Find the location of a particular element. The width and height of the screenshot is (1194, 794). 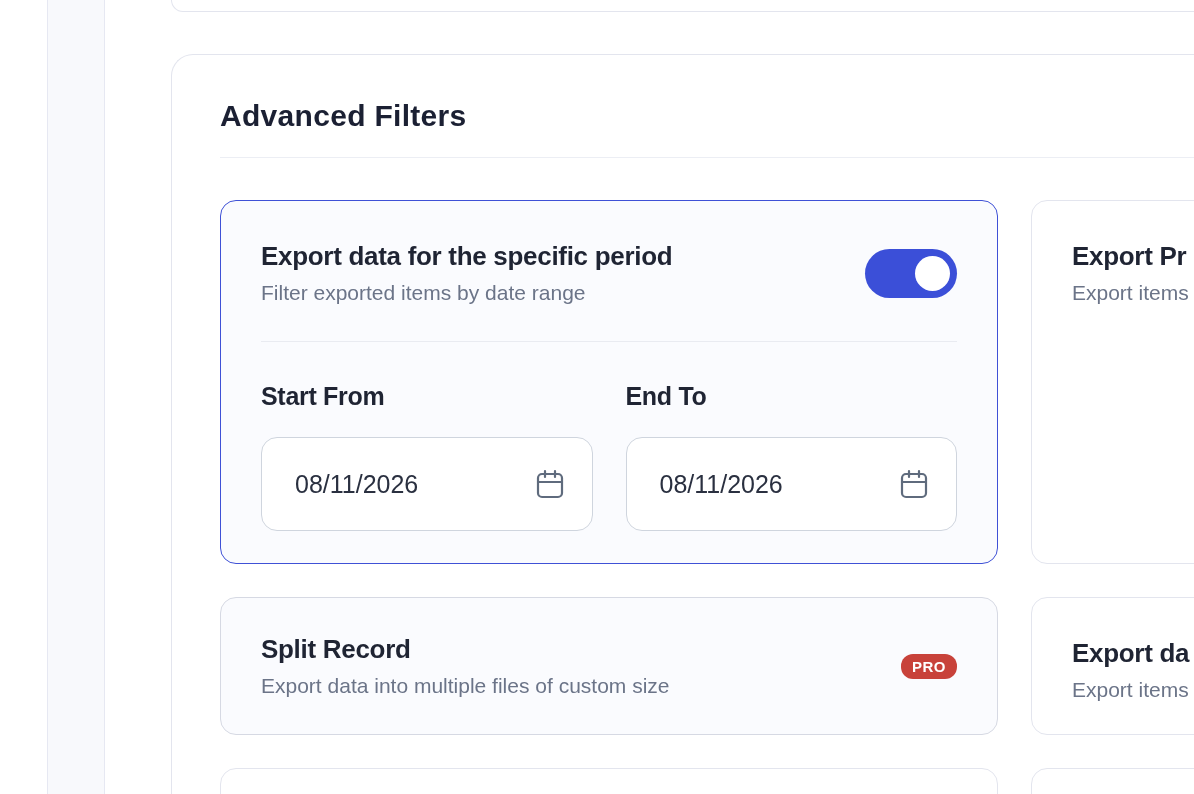

card-subtitle: Filter exported items by date range is located at coordinates (424, 293).